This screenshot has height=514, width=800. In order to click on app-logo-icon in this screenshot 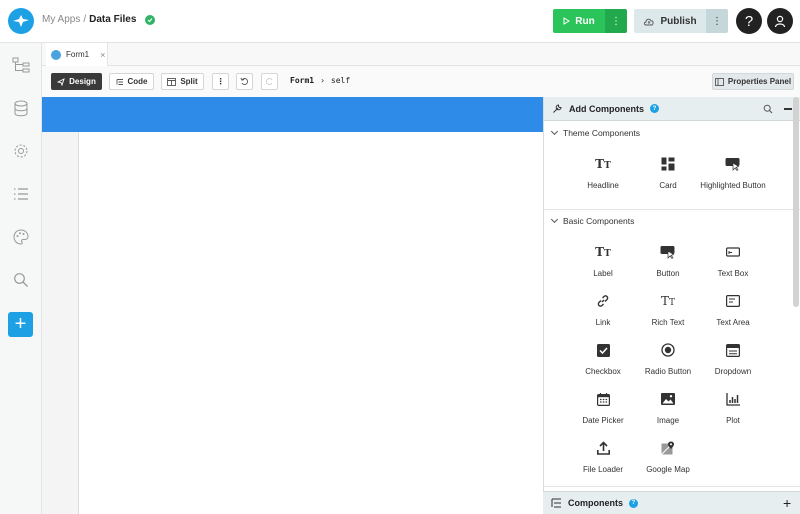, I will do `click(21, 21)`.